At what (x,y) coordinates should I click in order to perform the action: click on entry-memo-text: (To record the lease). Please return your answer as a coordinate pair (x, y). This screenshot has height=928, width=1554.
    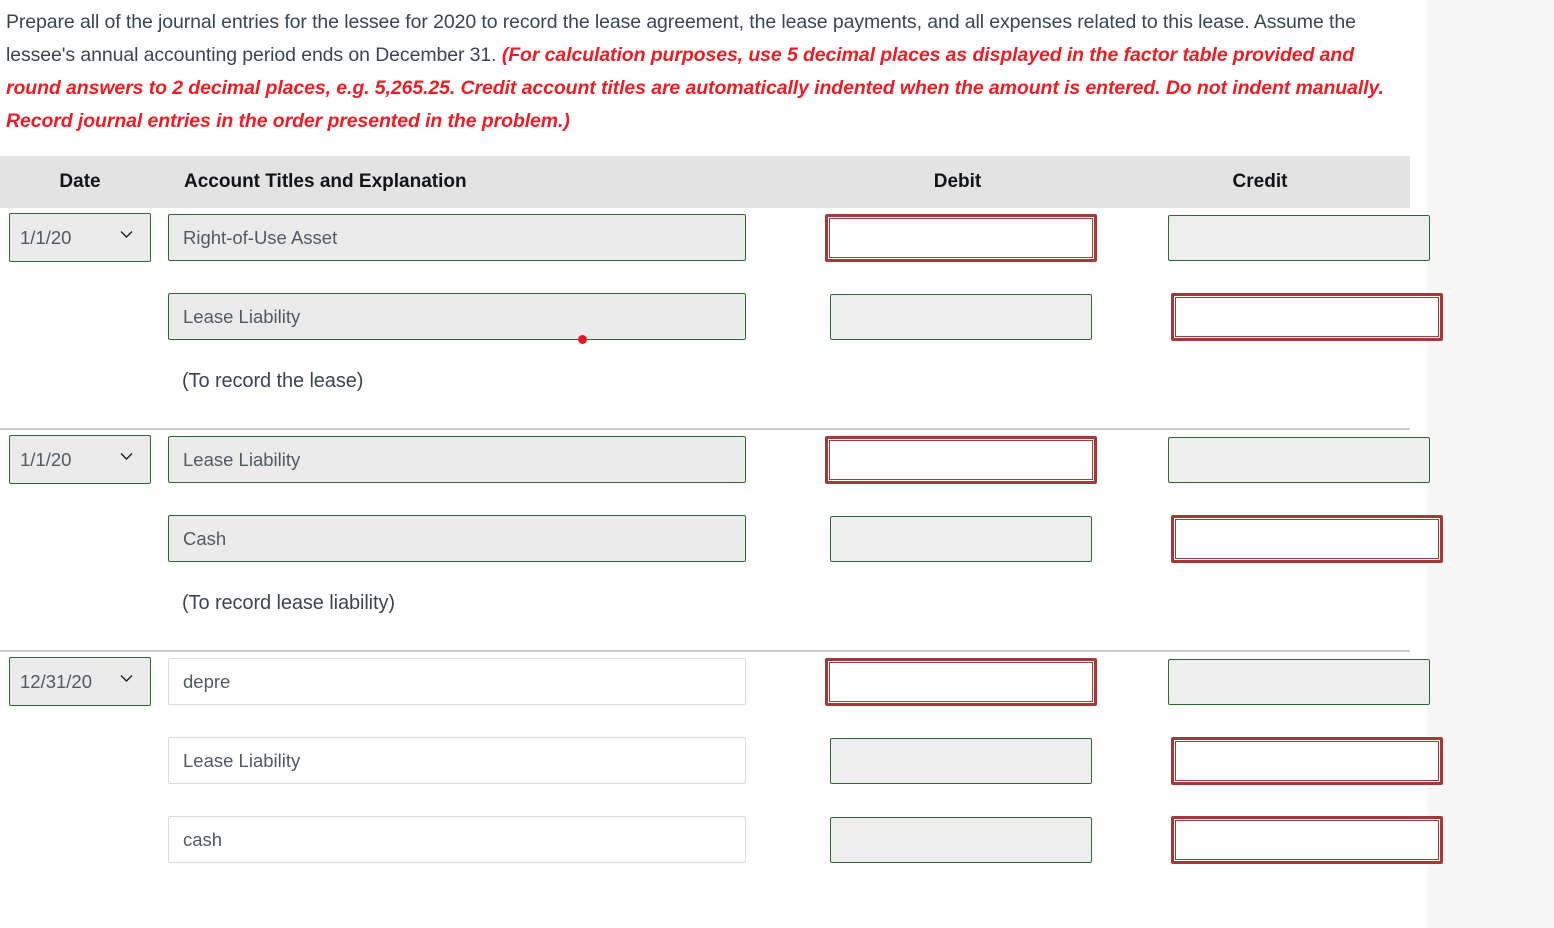
    Looking at the image, I should click on (273, 381).